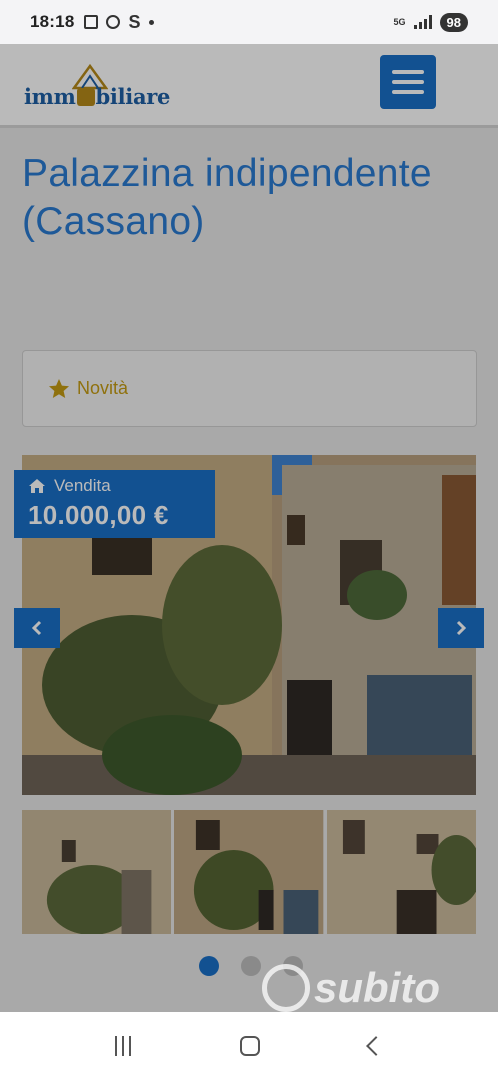 Image resolution: width=498 pixels, height=1080 pixels. Describe the element at coordinates (227, 197) in the screenshot. I see `listing-title: Palazzina indipendente (Cassano)` at that location.